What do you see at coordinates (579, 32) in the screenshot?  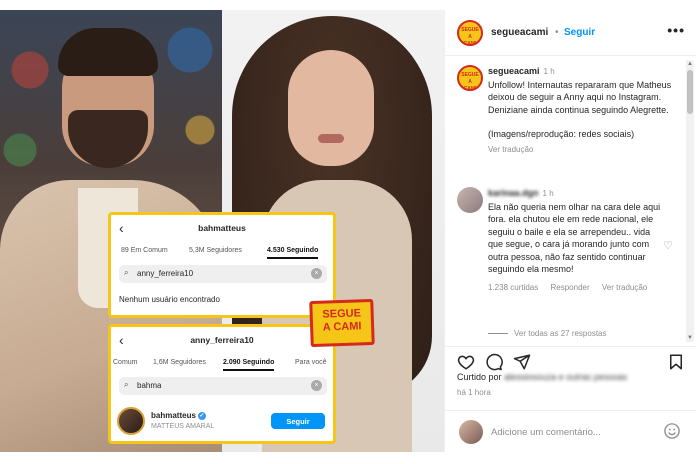 I see `follow-button: Seguir` at bounding box center [579, 32].